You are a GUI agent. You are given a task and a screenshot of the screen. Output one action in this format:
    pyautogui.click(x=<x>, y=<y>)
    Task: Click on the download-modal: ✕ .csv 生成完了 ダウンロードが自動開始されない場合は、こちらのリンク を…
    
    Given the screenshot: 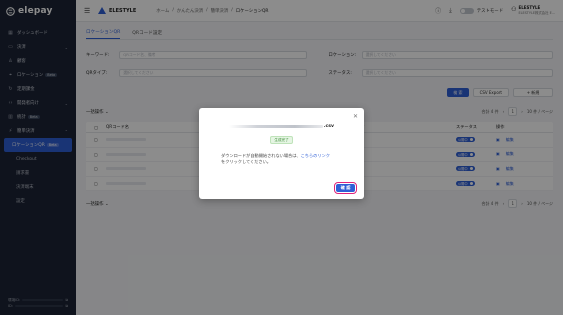 What is the action you would take?
    pyautogui.click(x=281, y=153)
    